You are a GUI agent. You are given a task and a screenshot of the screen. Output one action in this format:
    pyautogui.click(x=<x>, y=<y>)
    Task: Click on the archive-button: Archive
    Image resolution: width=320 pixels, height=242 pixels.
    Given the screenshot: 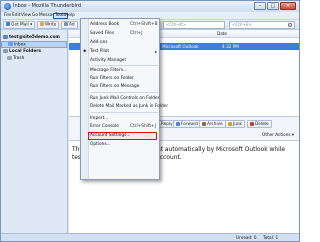 What is the action you would take?
    pyautogui.click(x=212, y=124)
    